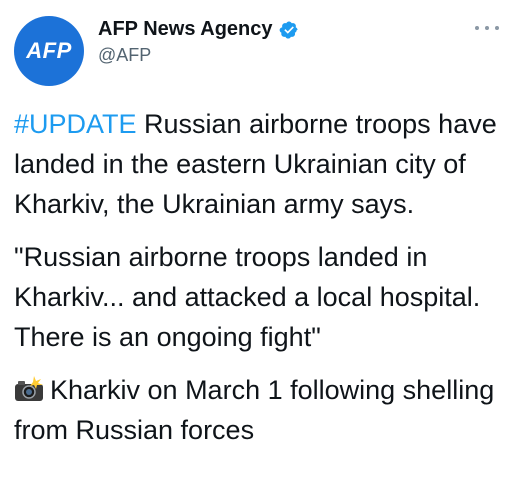  Describe the element at coordinates (256, 49) in the screenshot. I see `tweet-header: AFP AFP News Agency @AFP` at that location.